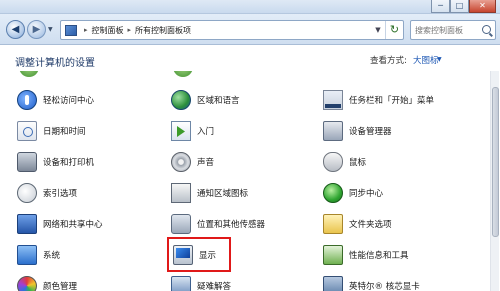 The height and width of the screenshot is (291, 500). Describe the element at coordinates (69, 101) in the screenshot. I see `item-label: 轻松访问中心` at that location.